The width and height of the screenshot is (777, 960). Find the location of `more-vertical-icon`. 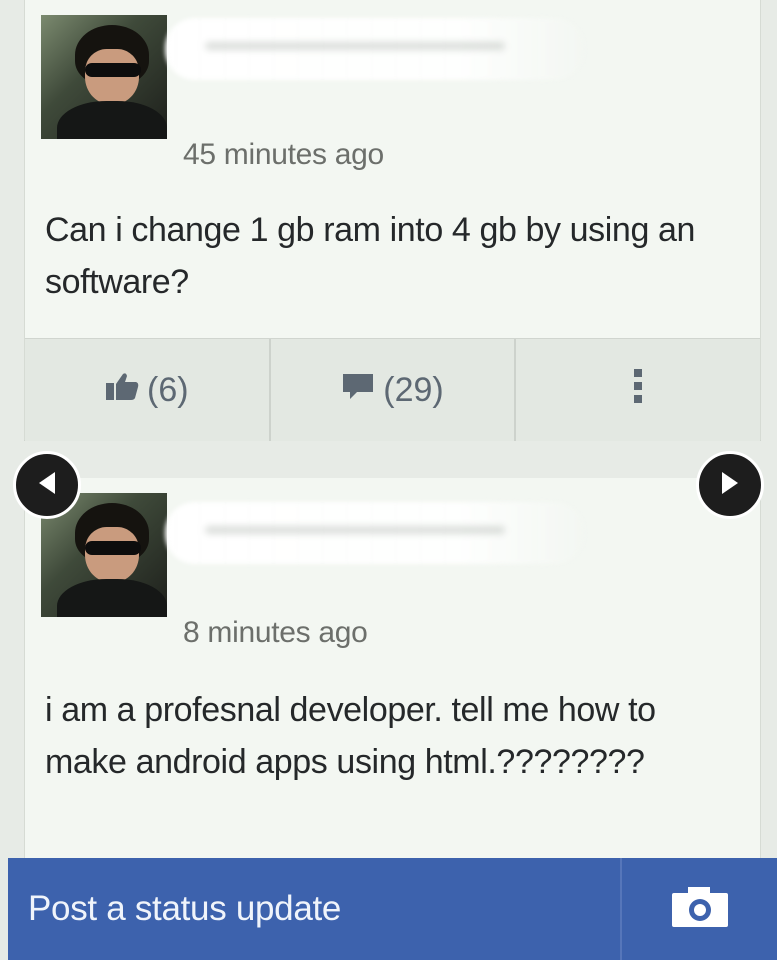

more-vertical-icon is located at coordinates (638, 390).